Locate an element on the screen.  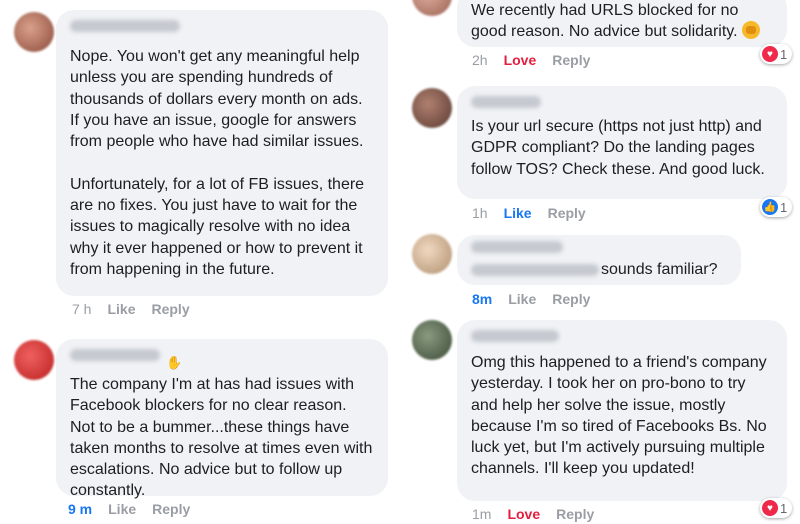
comment-actions: 2h Love Reply is located at coordinates (531, 60).